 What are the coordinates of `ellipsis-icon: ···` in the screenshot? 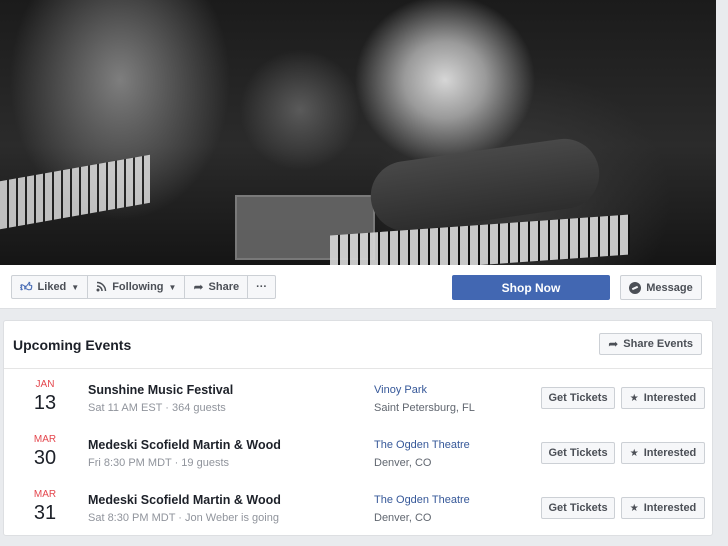 It's located at (262, 287).